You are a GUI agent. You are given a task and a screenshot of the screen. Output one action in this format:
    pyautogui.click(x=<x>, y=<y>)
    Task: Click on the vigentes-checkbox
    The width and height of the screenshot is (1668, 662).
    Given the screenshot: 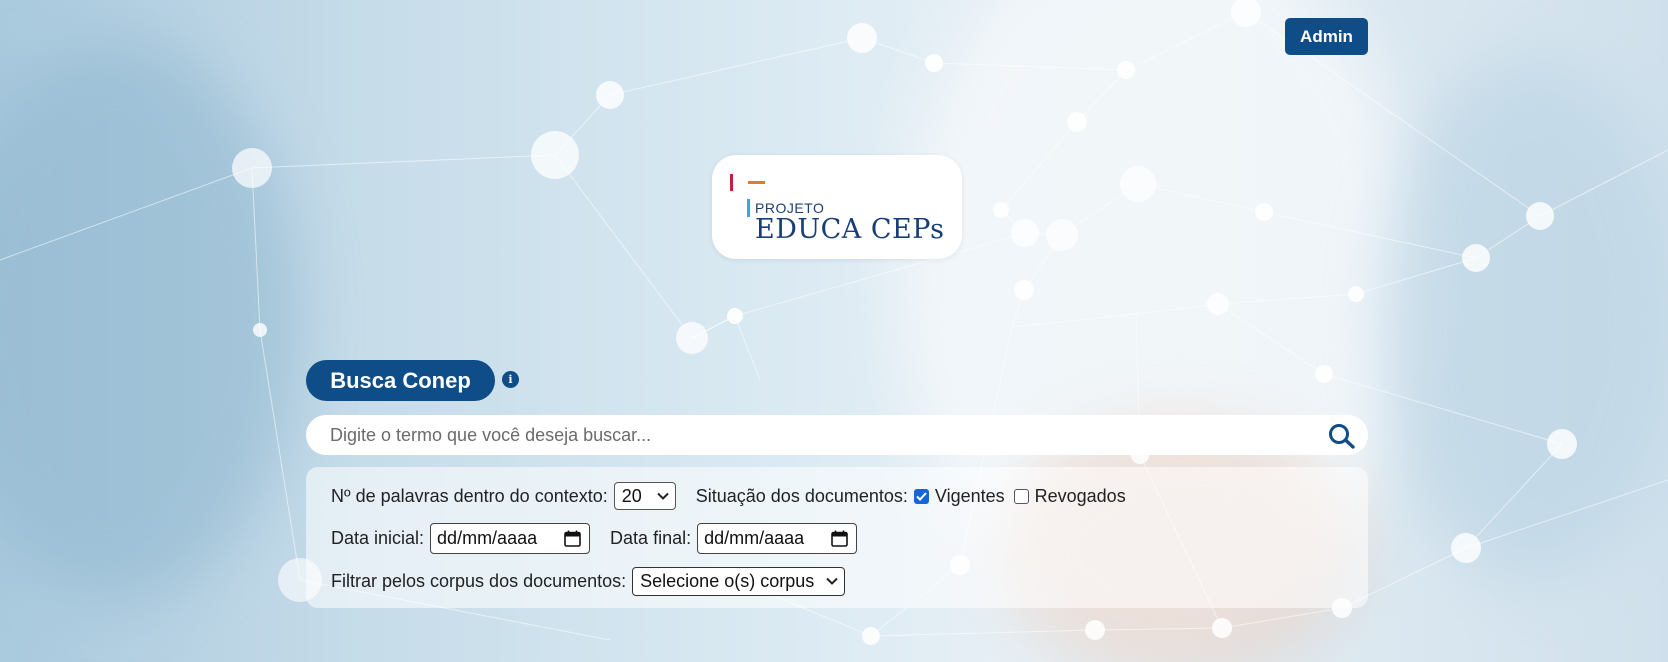 What is the action you would take?
    pyautogui.click(x=921, y=496)
    